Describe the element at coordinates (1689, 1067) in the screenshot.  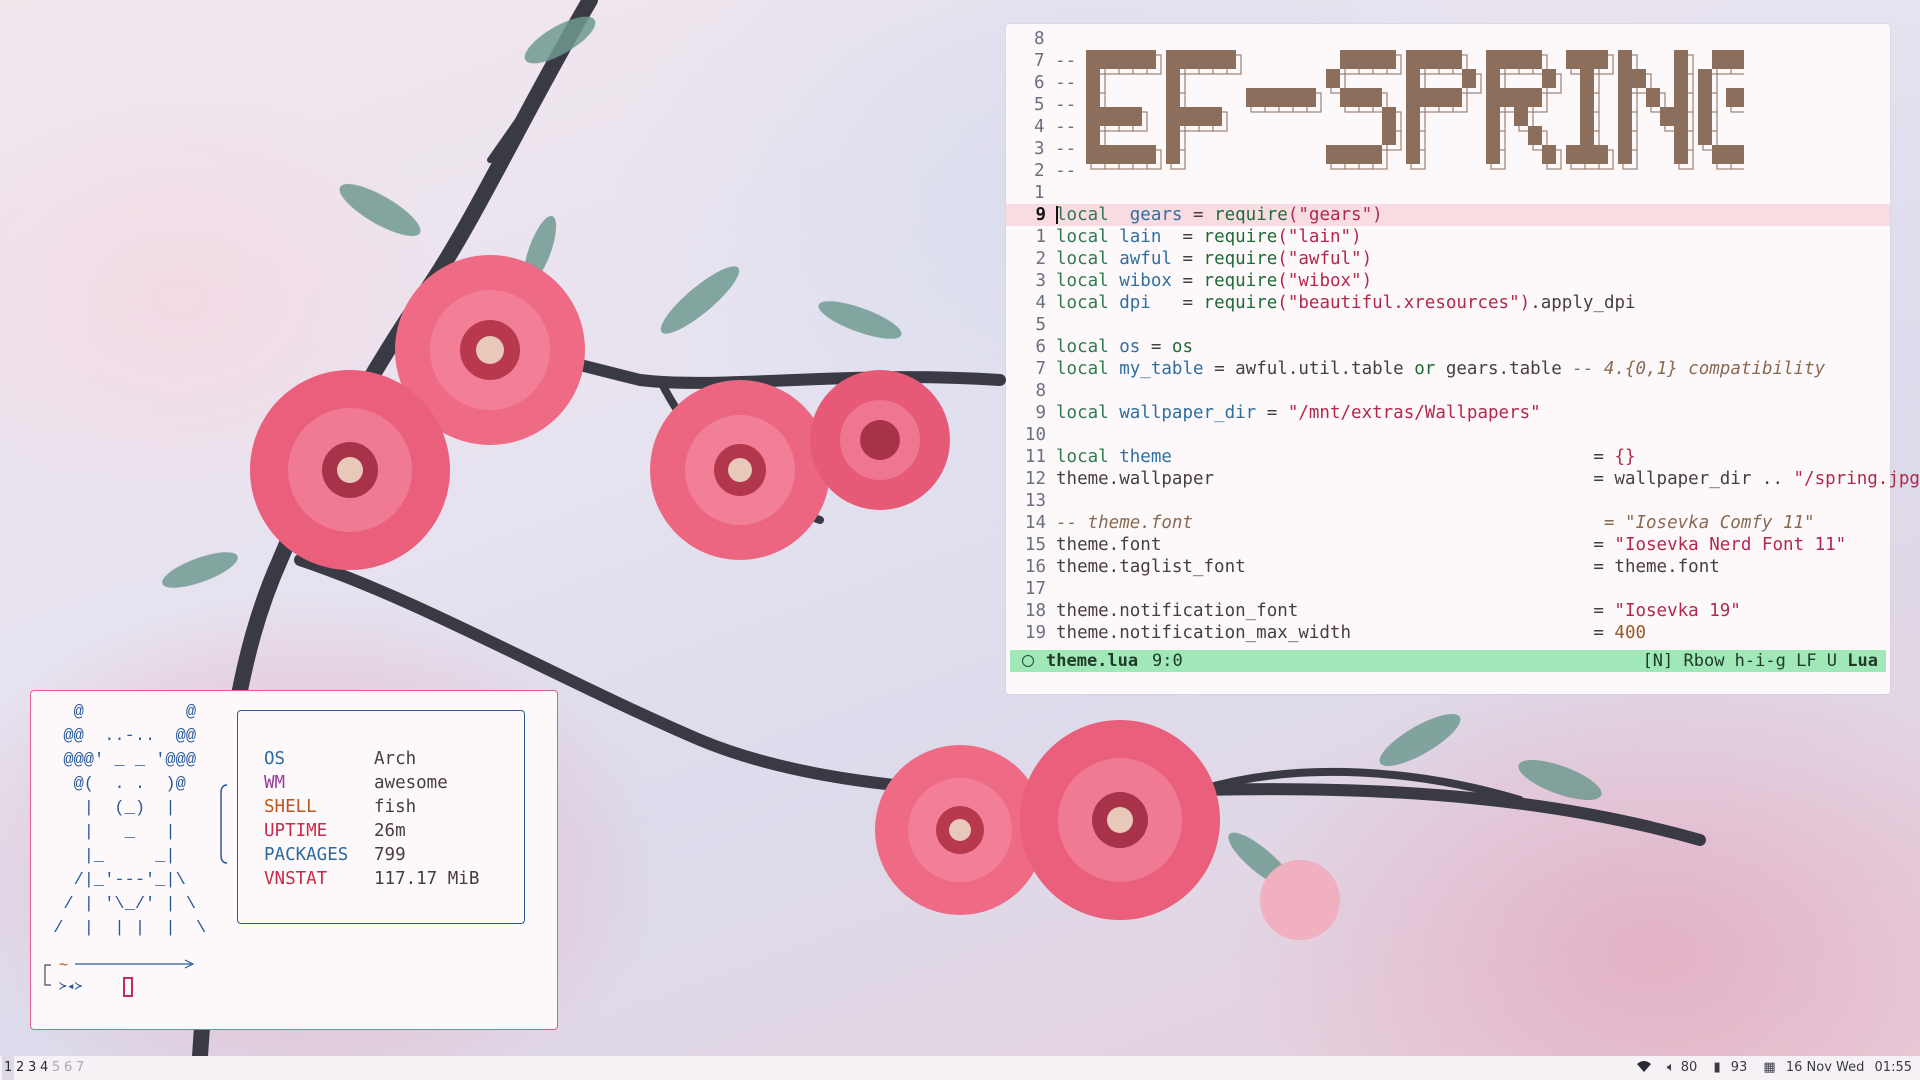
I see `volume-value: 80` at that location.